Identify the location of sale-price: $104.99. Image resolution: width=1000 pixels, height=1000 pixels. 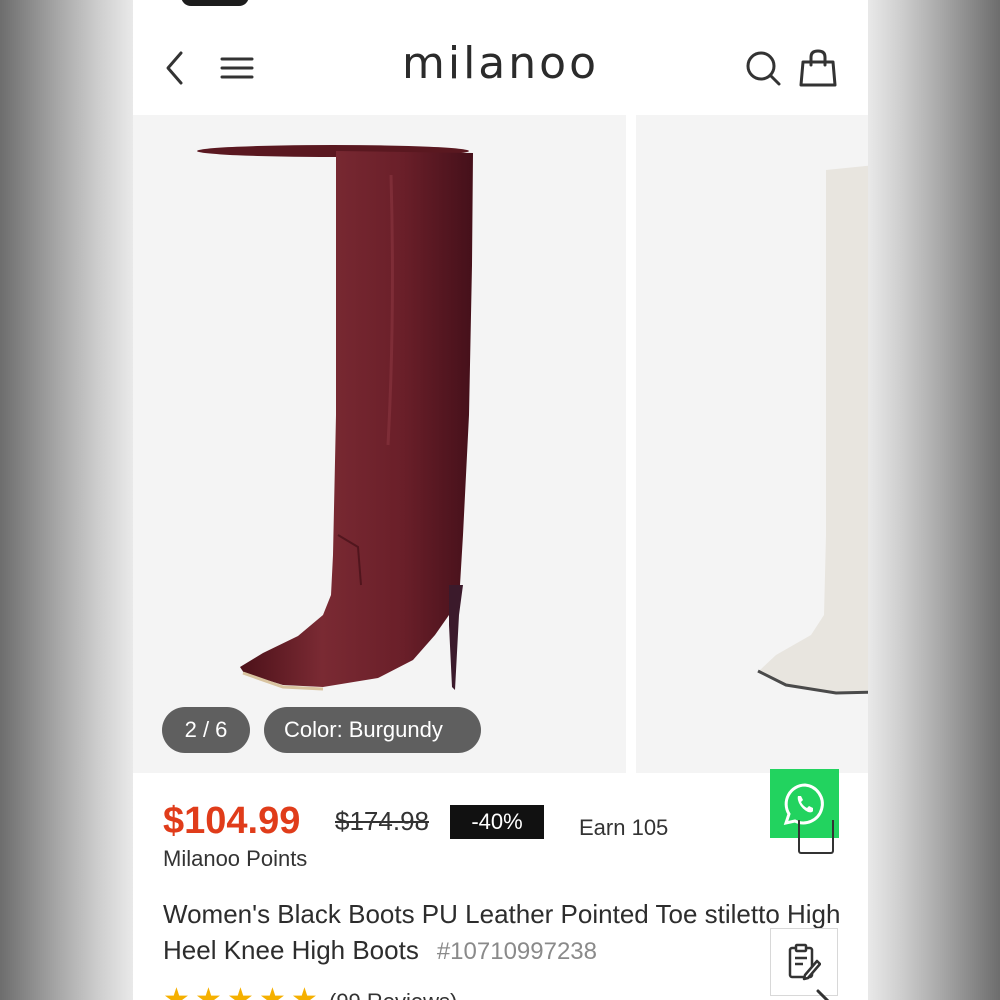
(232, 821).